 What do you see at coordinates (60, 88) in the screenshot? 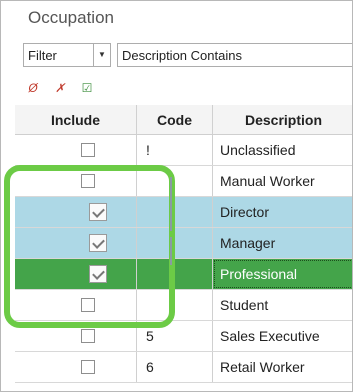
I see `clear-icon: ✗` at bounding box center [60, 88].